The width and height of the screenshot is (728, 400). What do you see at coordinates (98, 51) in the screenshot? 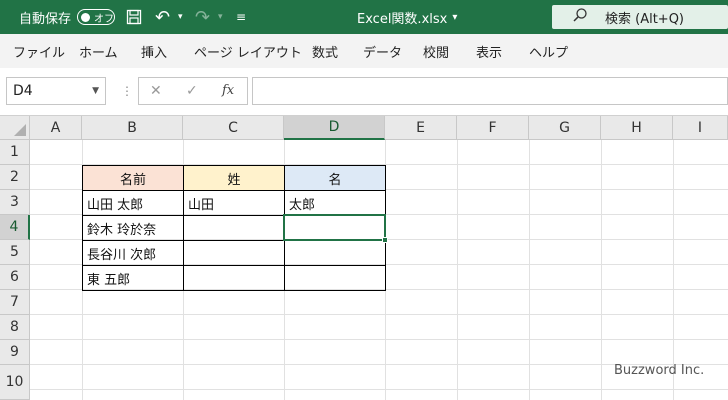
I see `tab-home: ホーム` at bounding box center [98, 51].